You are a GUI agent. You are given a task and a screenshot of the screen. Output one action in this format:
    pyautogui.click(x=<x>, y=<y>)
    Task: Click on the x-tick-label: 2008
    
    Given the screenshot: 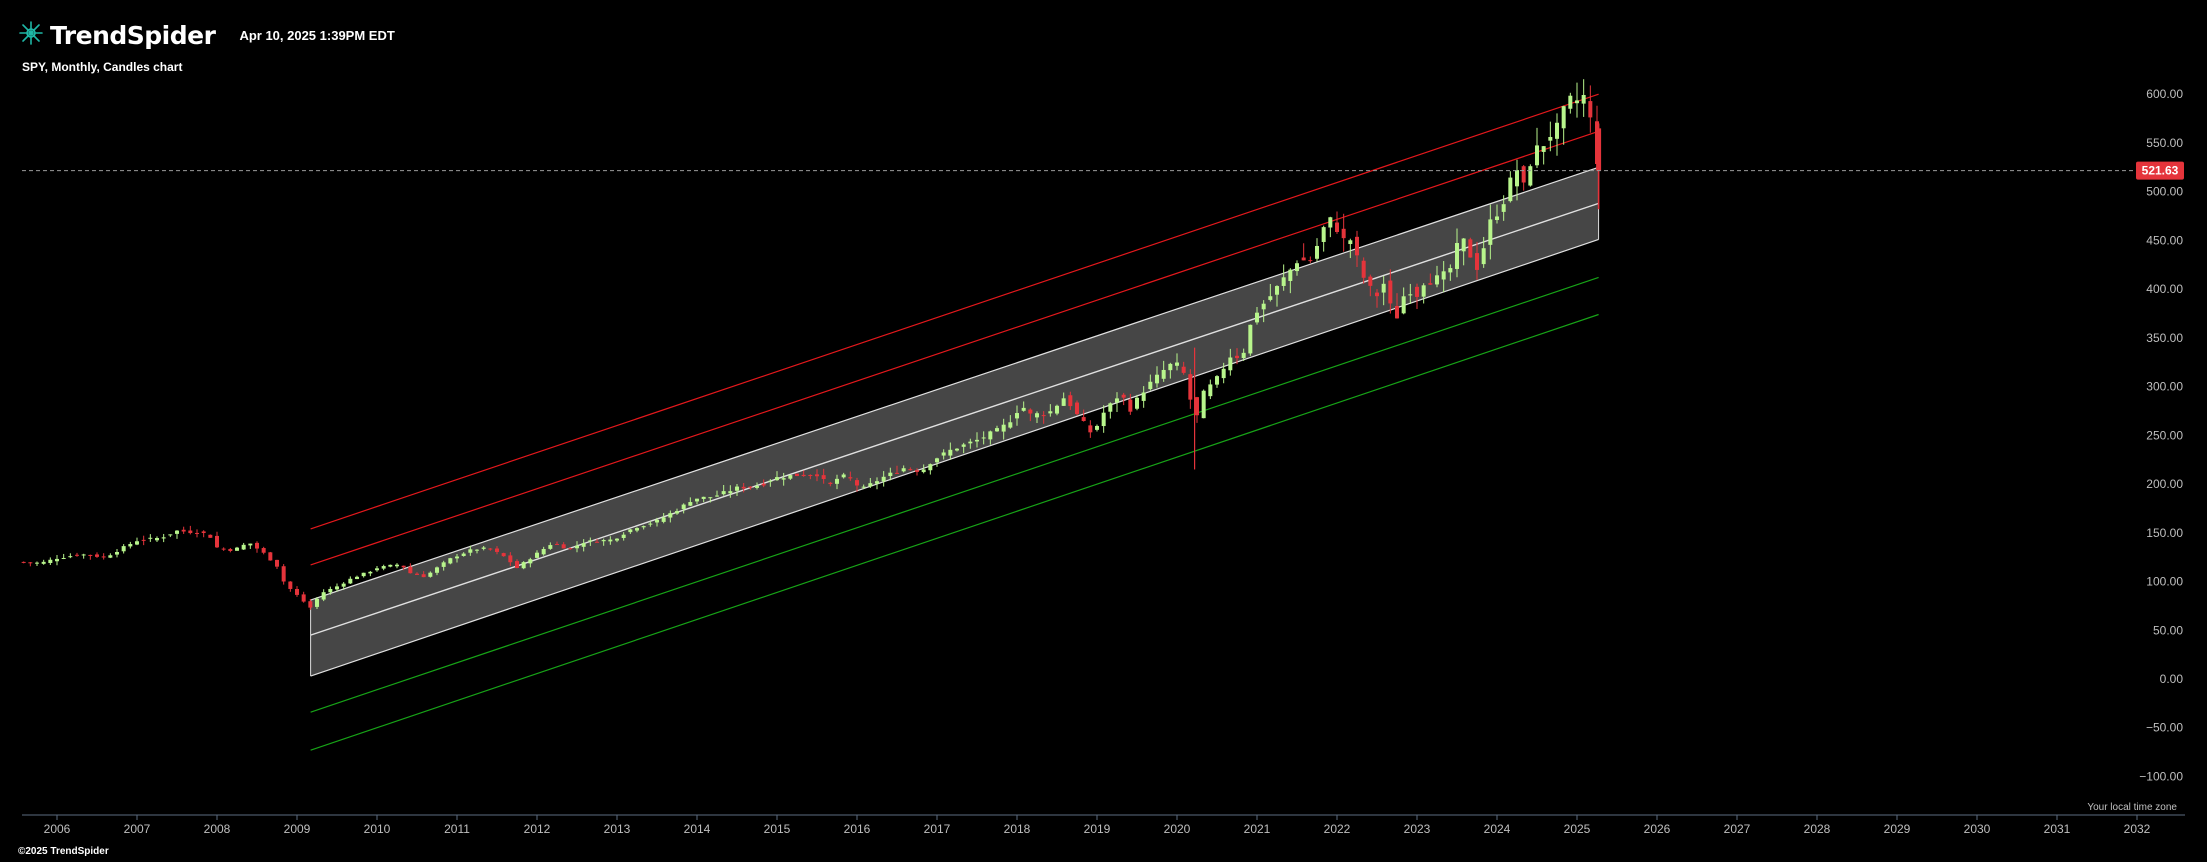 What is the action you would take?
    pyautogui.click(x=217, y=829)
    